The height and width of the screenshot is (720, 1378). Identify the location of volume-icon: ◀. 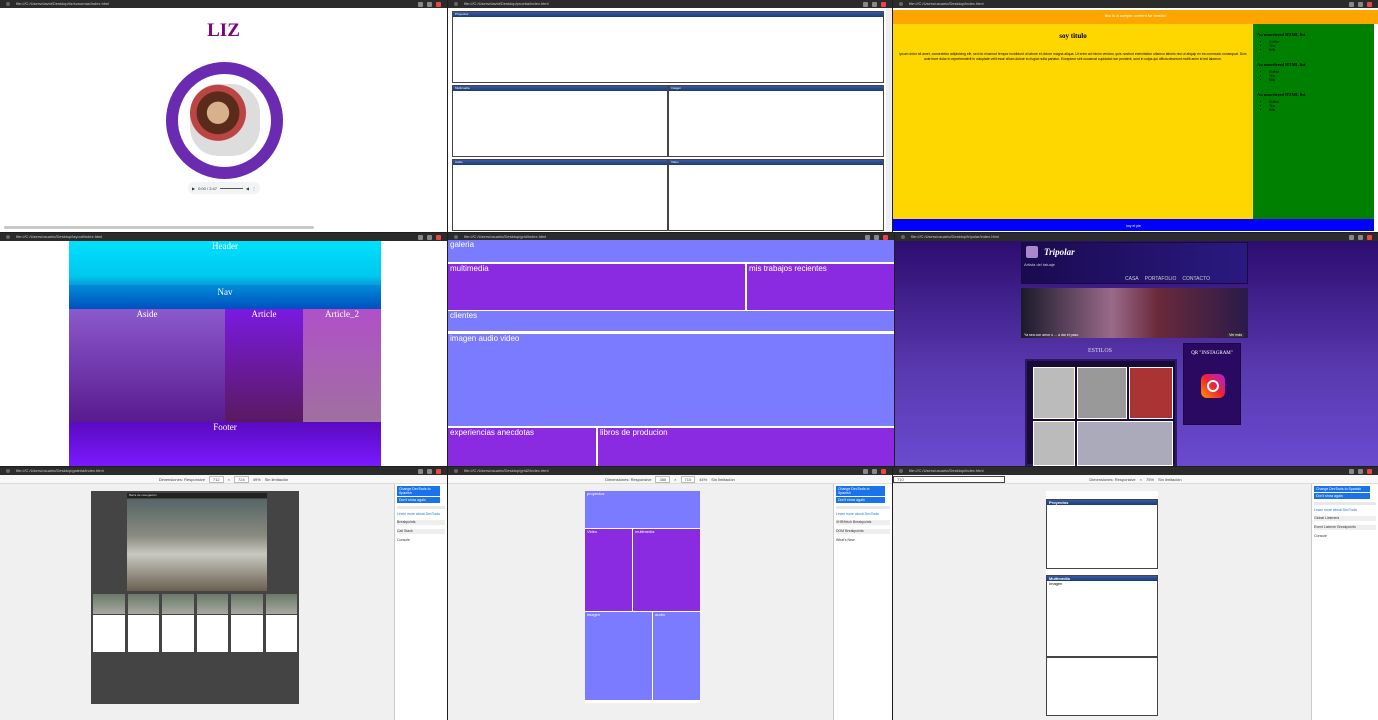
(247, 188).